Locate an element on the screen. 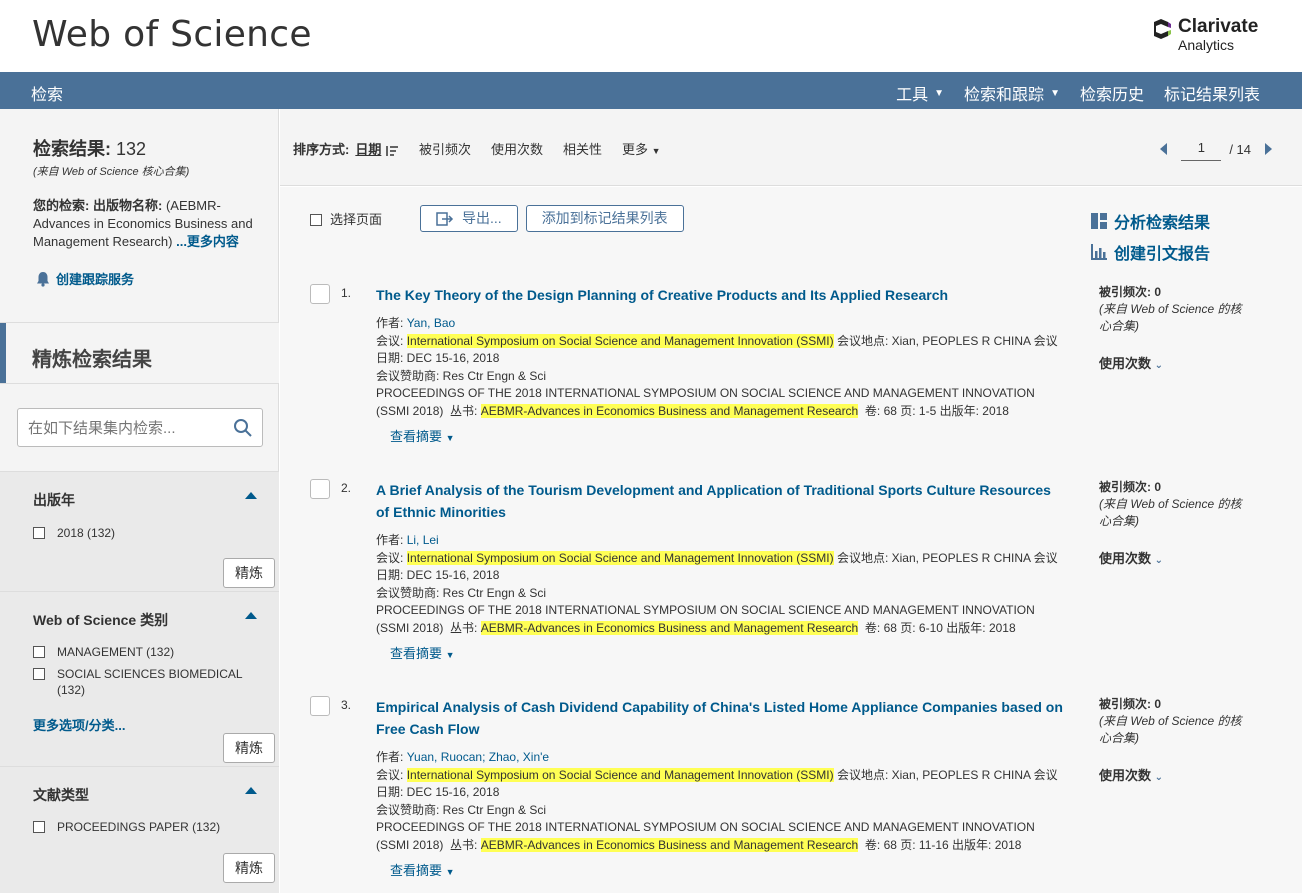  logo-sub: Analytics is located at coordinates (1206, 45).